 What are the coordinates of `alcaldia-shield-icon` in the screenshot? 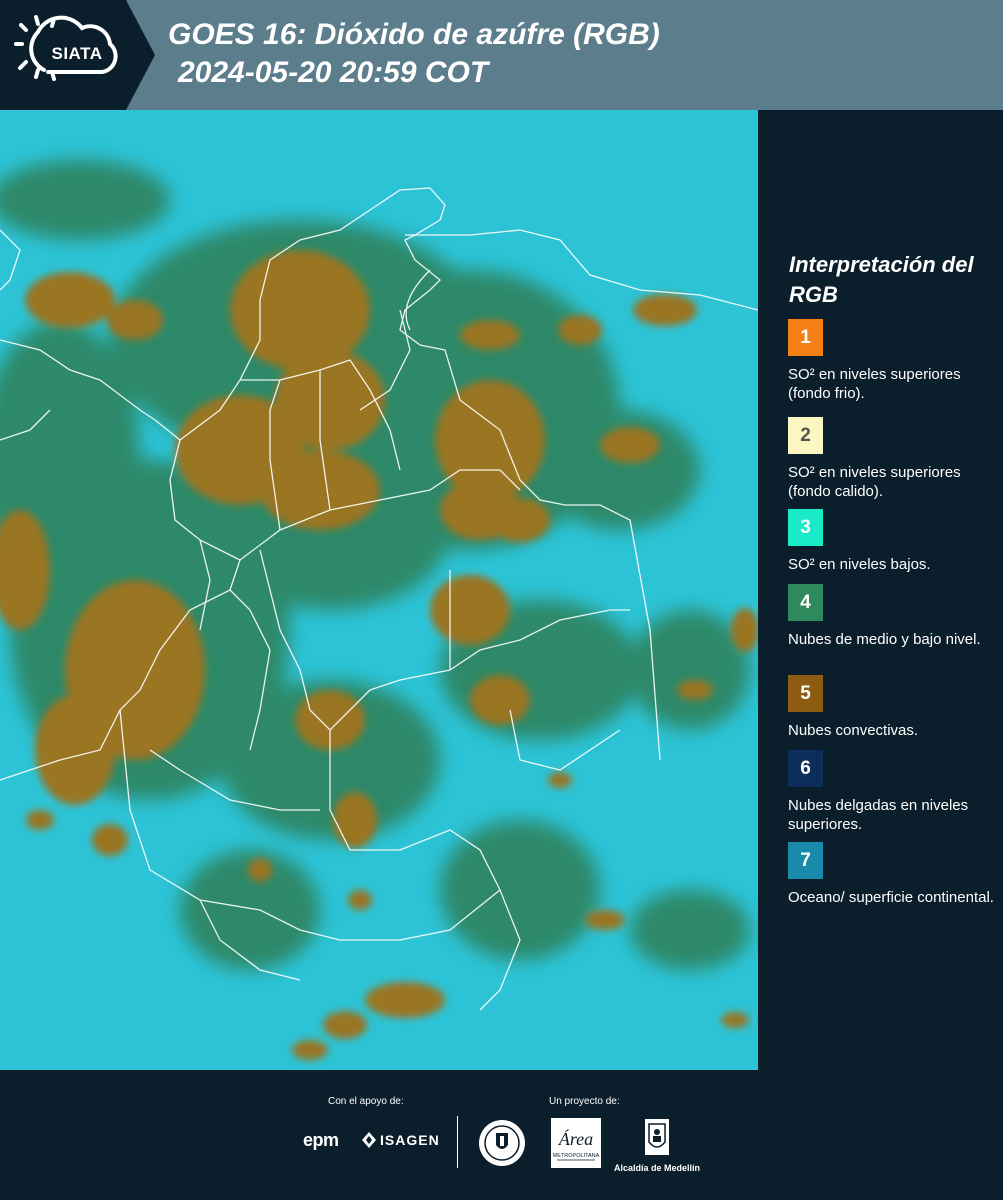 It's located at (657, 1137).